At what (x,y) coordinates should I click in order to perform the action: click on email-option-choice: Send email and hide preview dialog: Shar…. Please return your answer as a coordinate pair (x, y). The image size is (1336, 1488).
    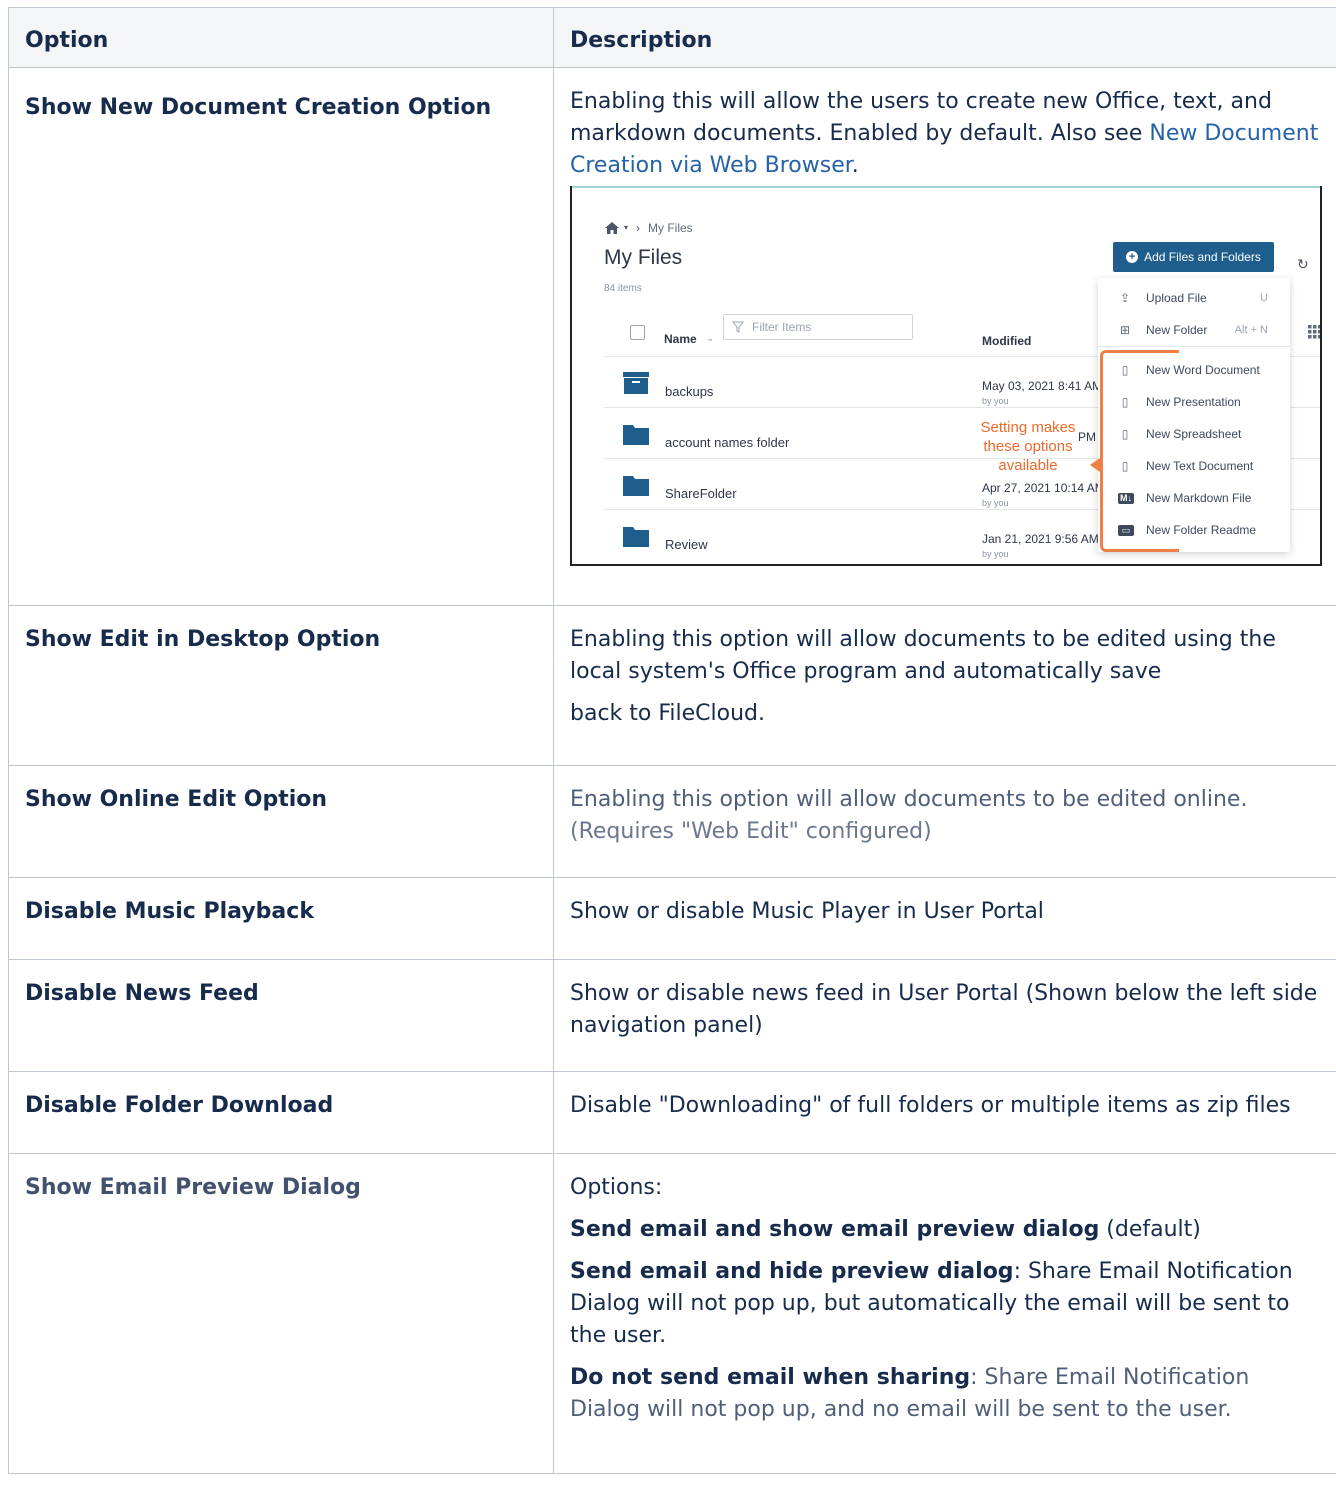
    Looking at the image, I should click on (945, 1299).